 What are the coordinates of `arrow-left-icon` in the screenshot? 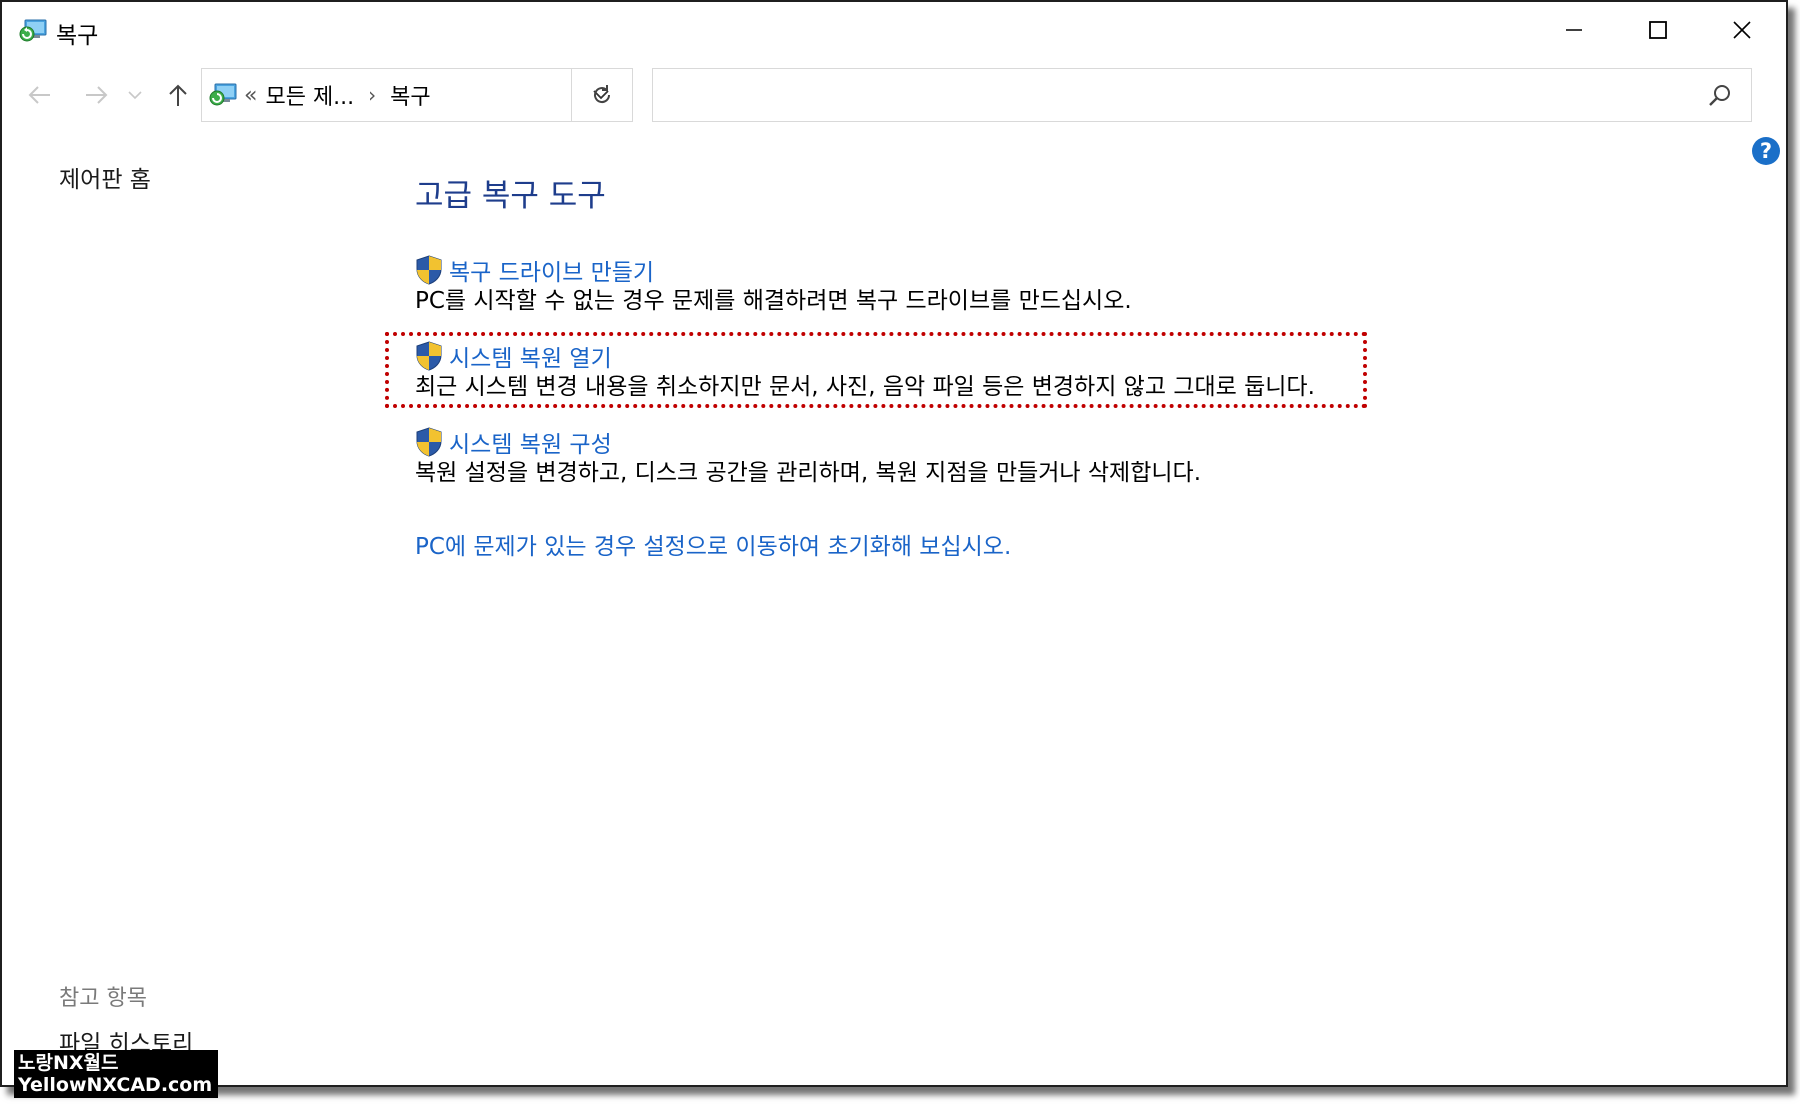 It's located at (39, 95).